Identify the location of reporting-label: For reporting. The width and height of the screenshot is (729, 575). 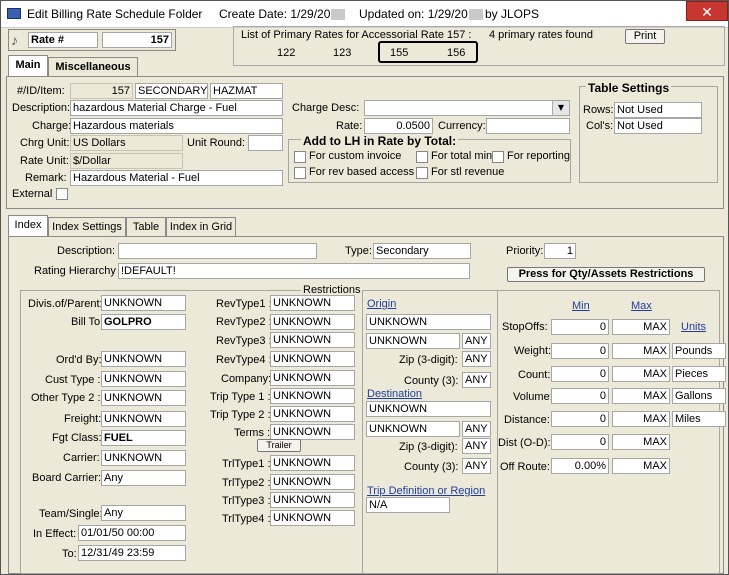
(538, 156).